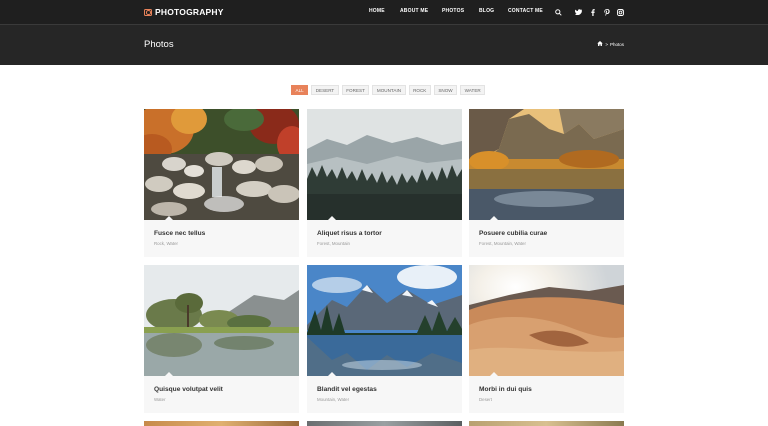  I want to click on filter-all: ALL, so click(300, 90).